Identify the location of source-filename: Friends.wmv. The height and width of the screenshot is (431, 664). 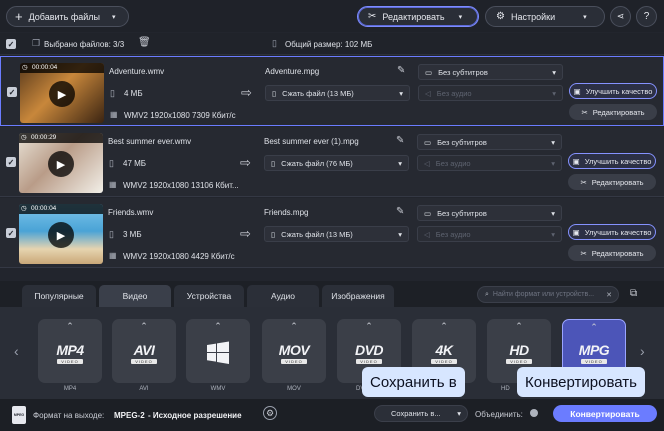
(131, 212).